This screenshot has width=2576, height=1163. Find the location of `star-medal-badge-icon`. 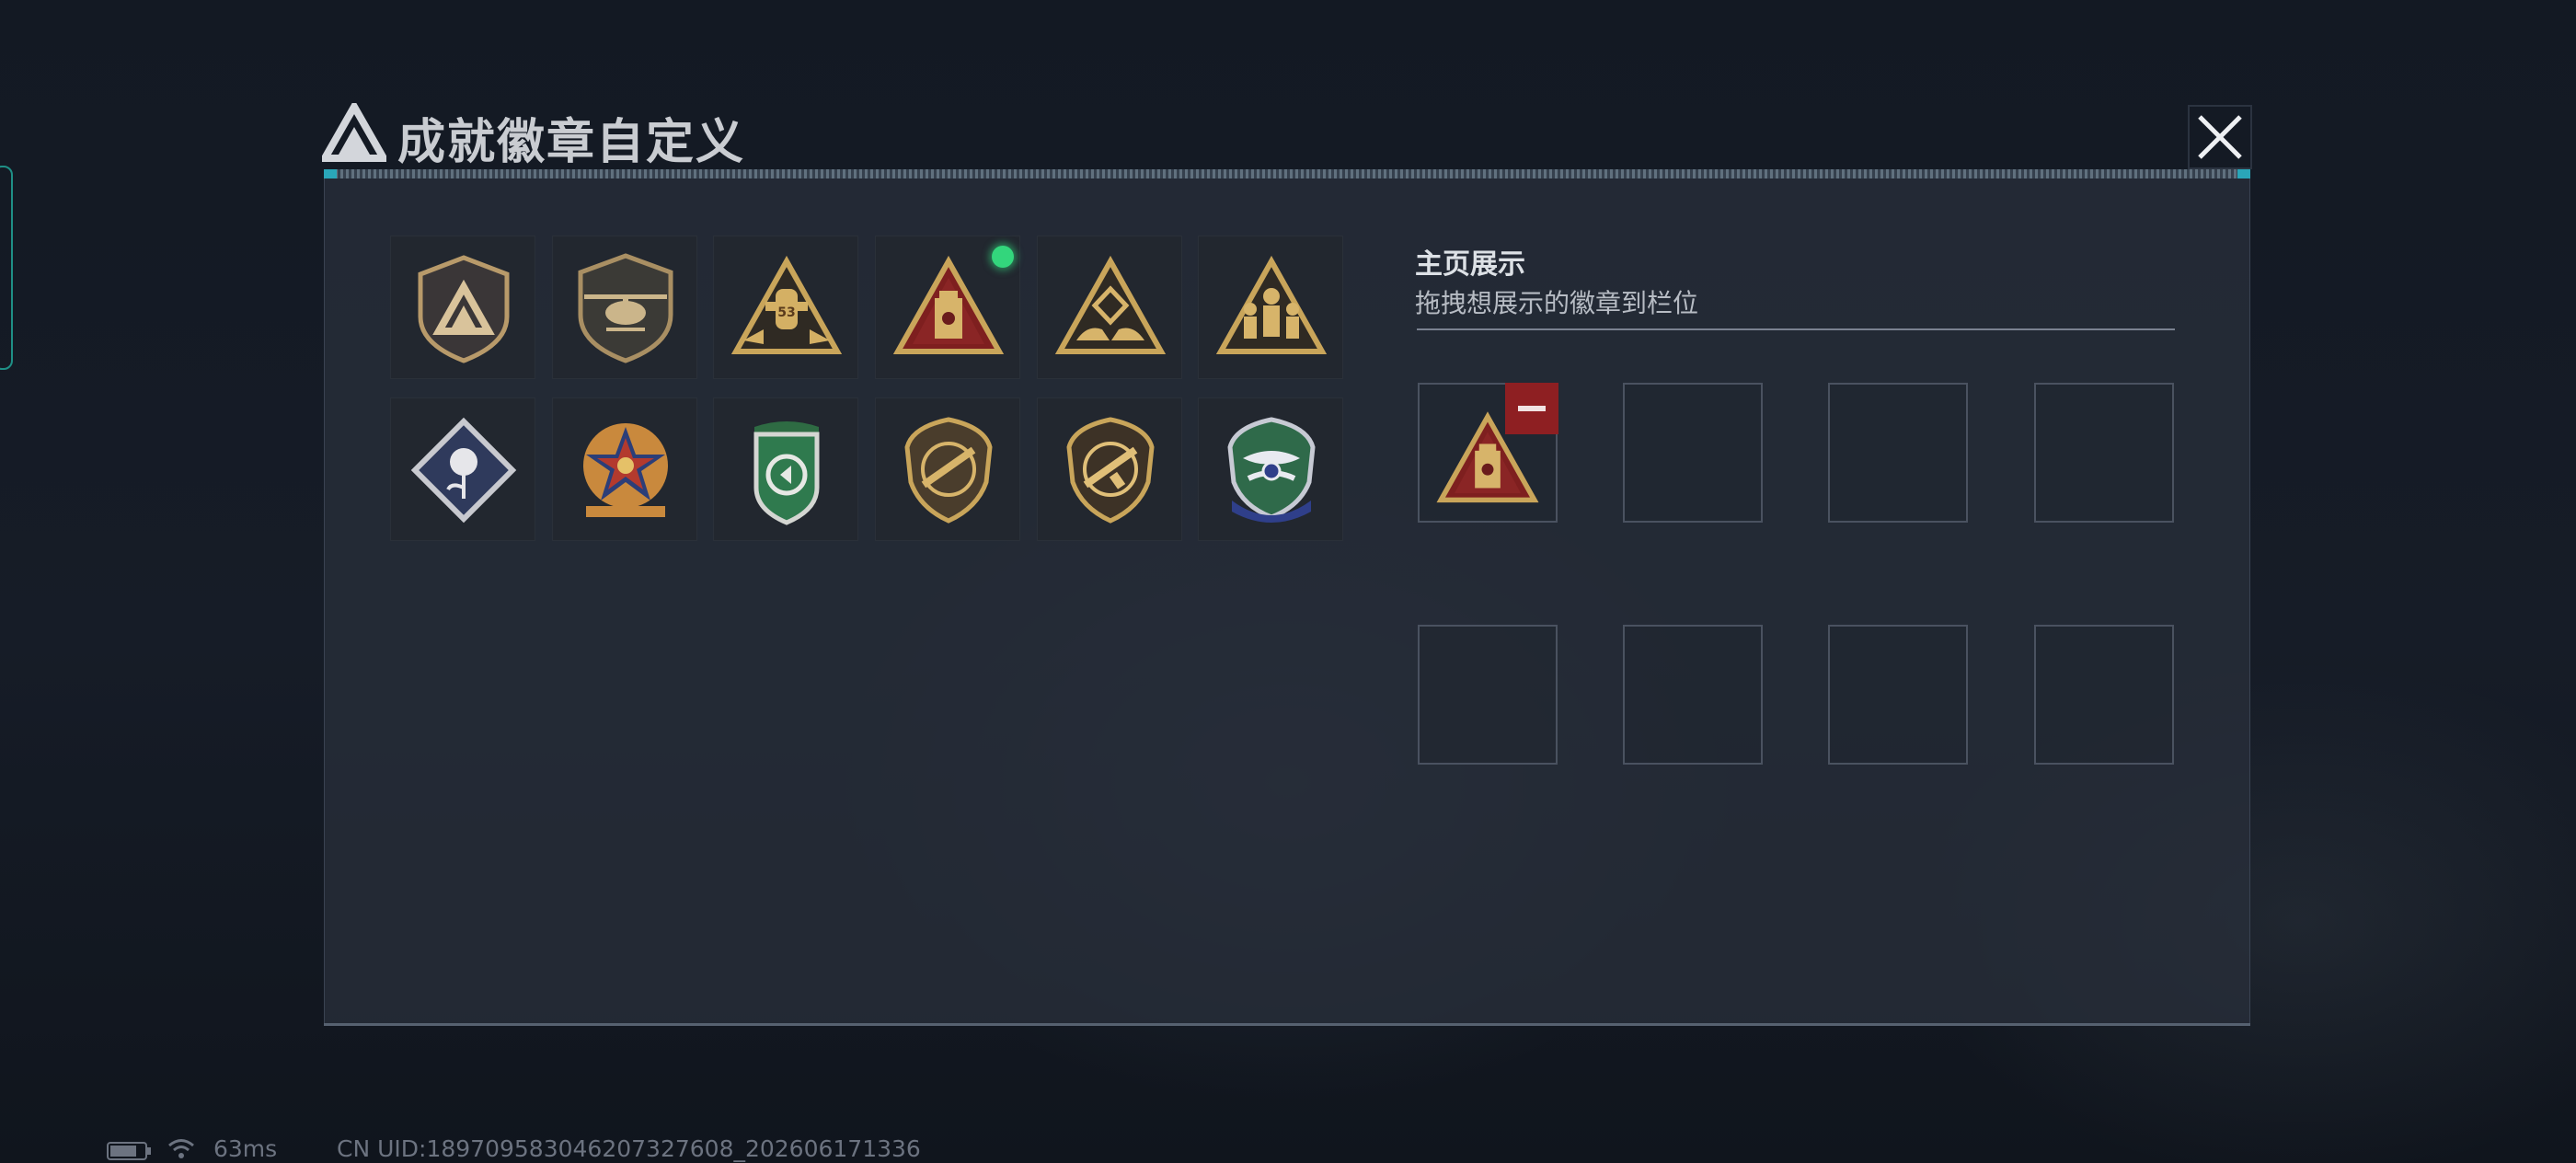

star-medal-badge-icon is located at coordinates (625, 470).